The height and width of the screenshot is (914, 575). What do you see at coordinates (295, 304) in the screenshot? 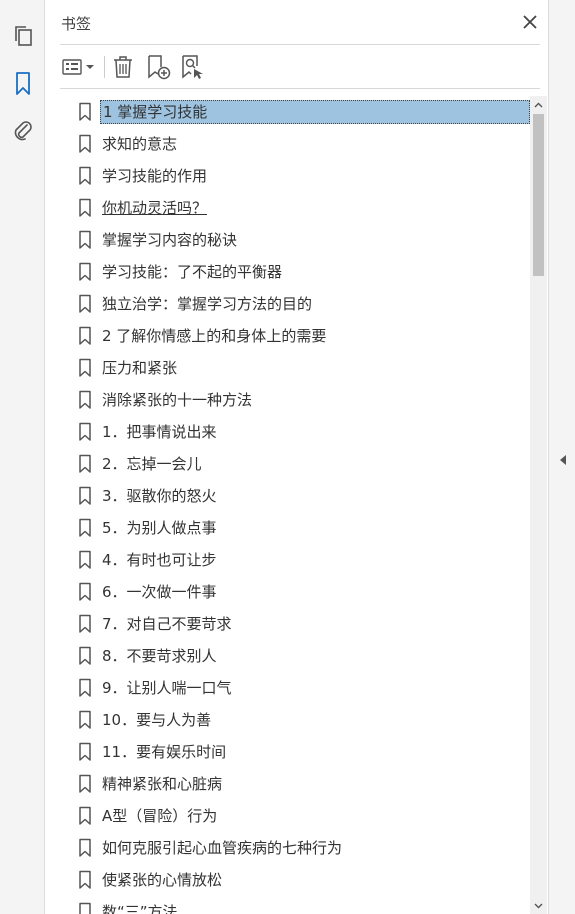
I see `bookmark-item: 独立治学：掌握学习方法的目的` at bounding box center [295, 304].